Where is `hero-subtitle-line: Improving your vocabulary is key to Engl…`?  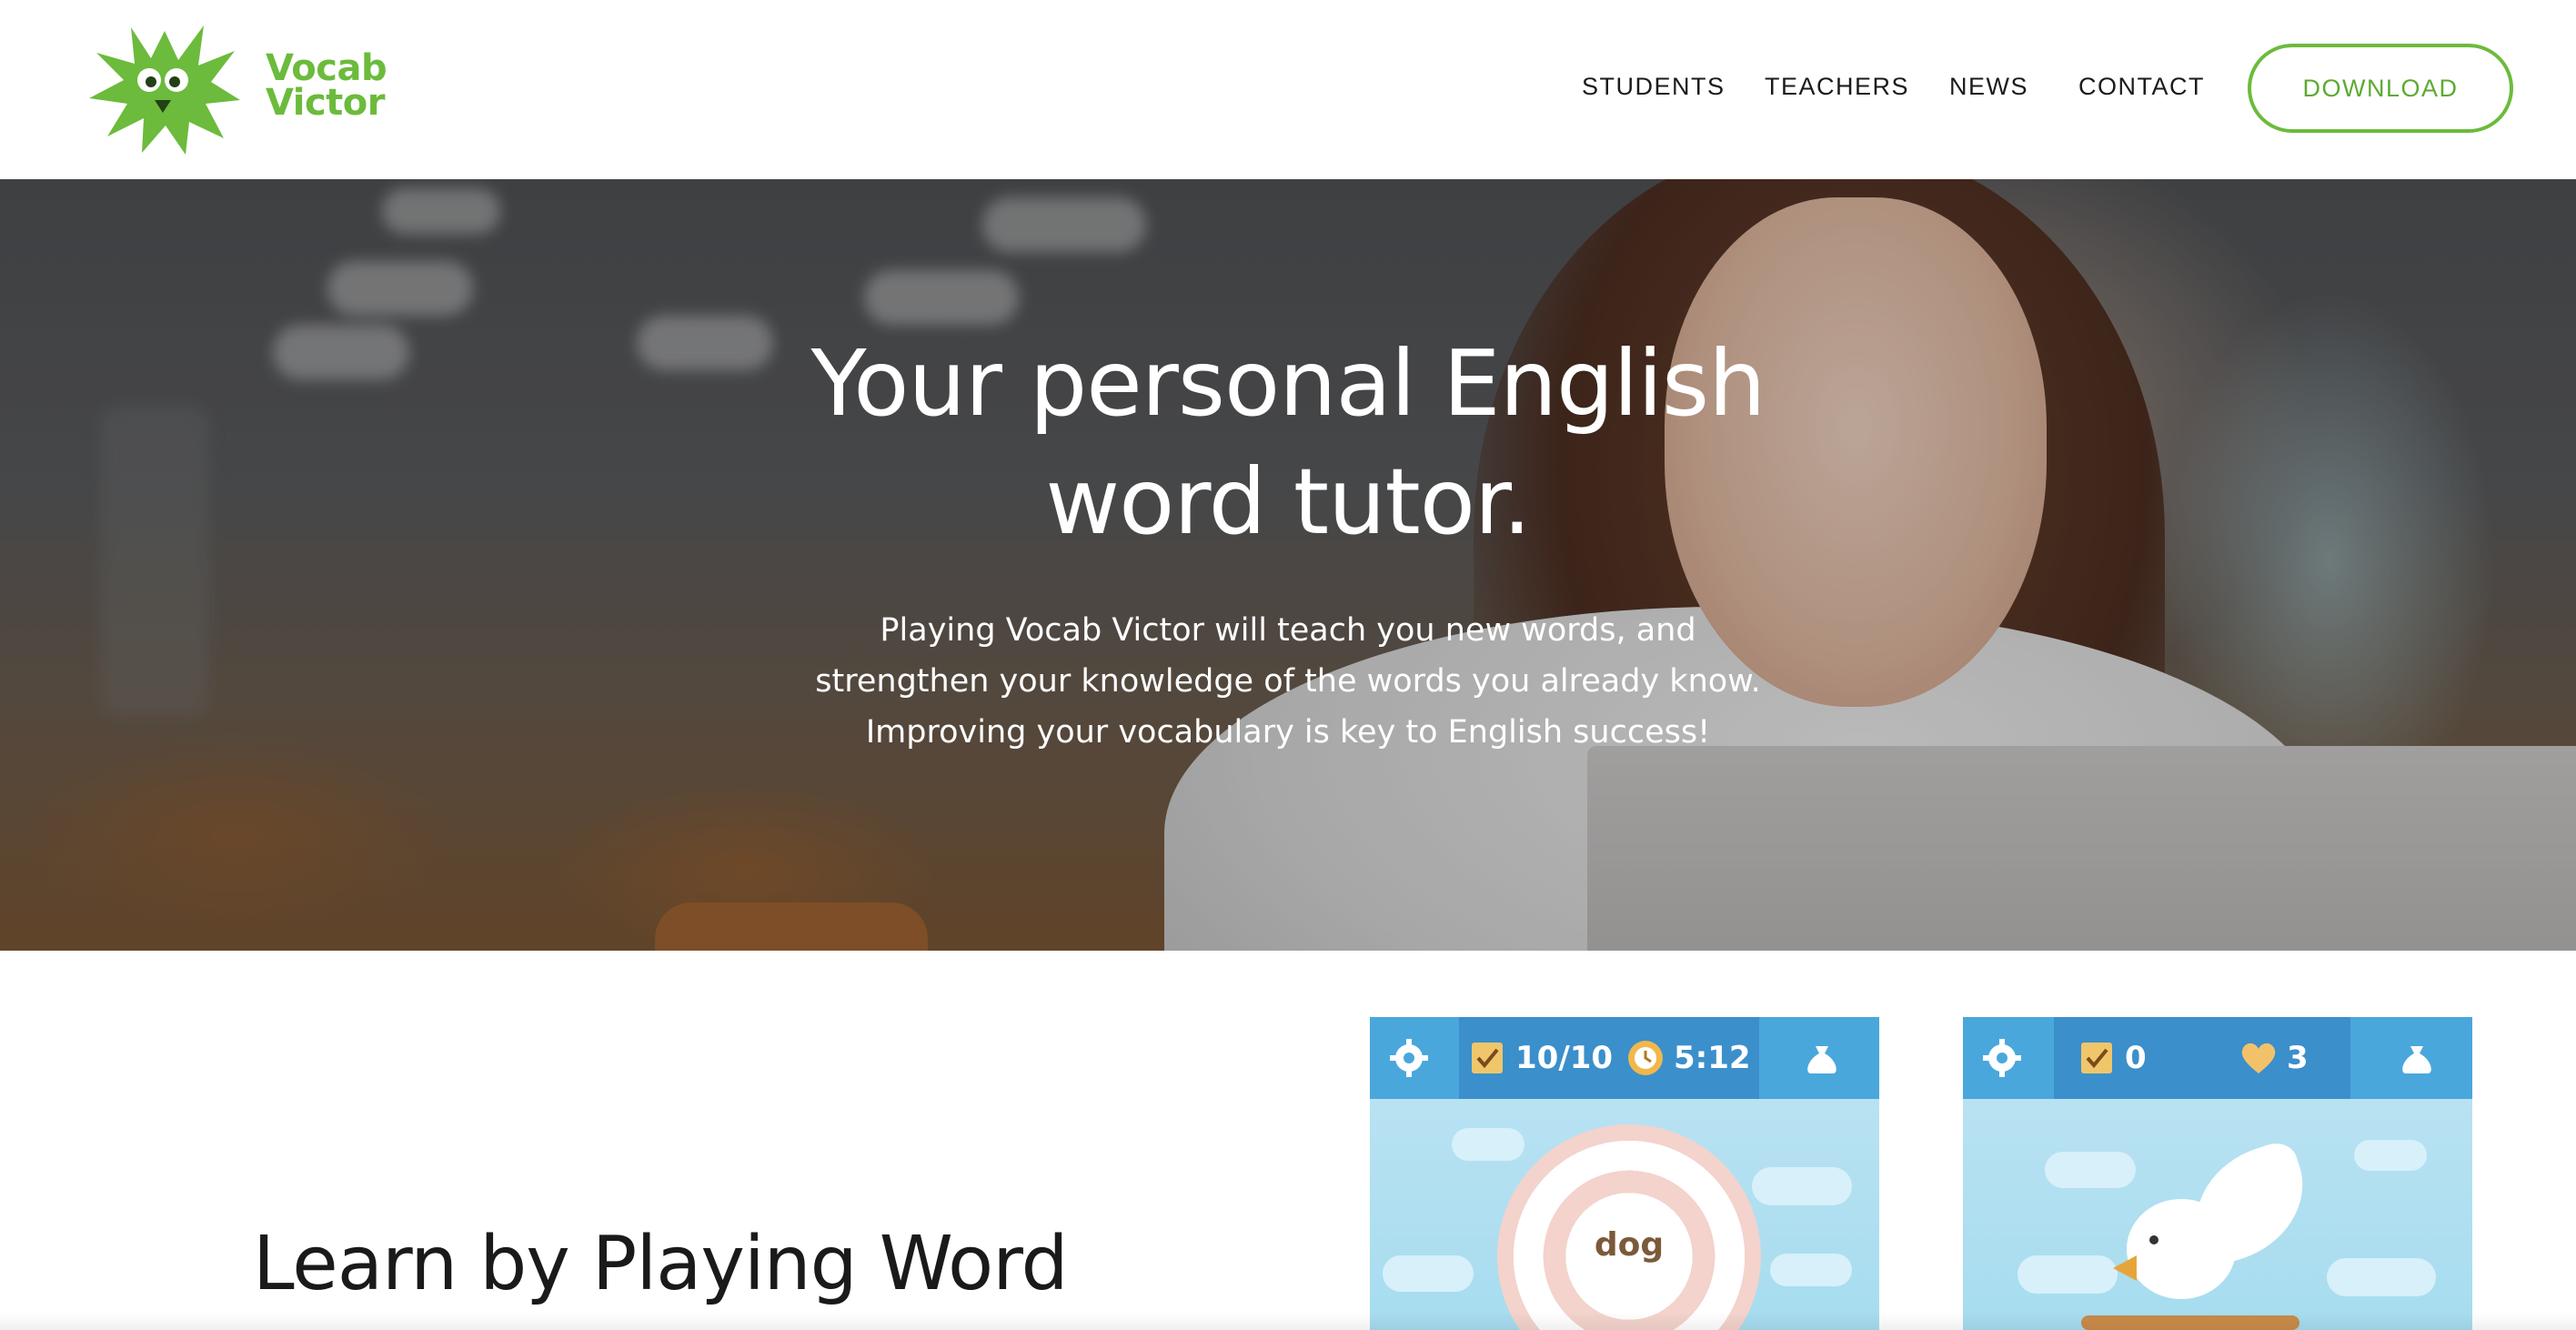 hero-subtitle-line: Improving your vocabulary is key to Engl… is located at coordinates (1288, 732).